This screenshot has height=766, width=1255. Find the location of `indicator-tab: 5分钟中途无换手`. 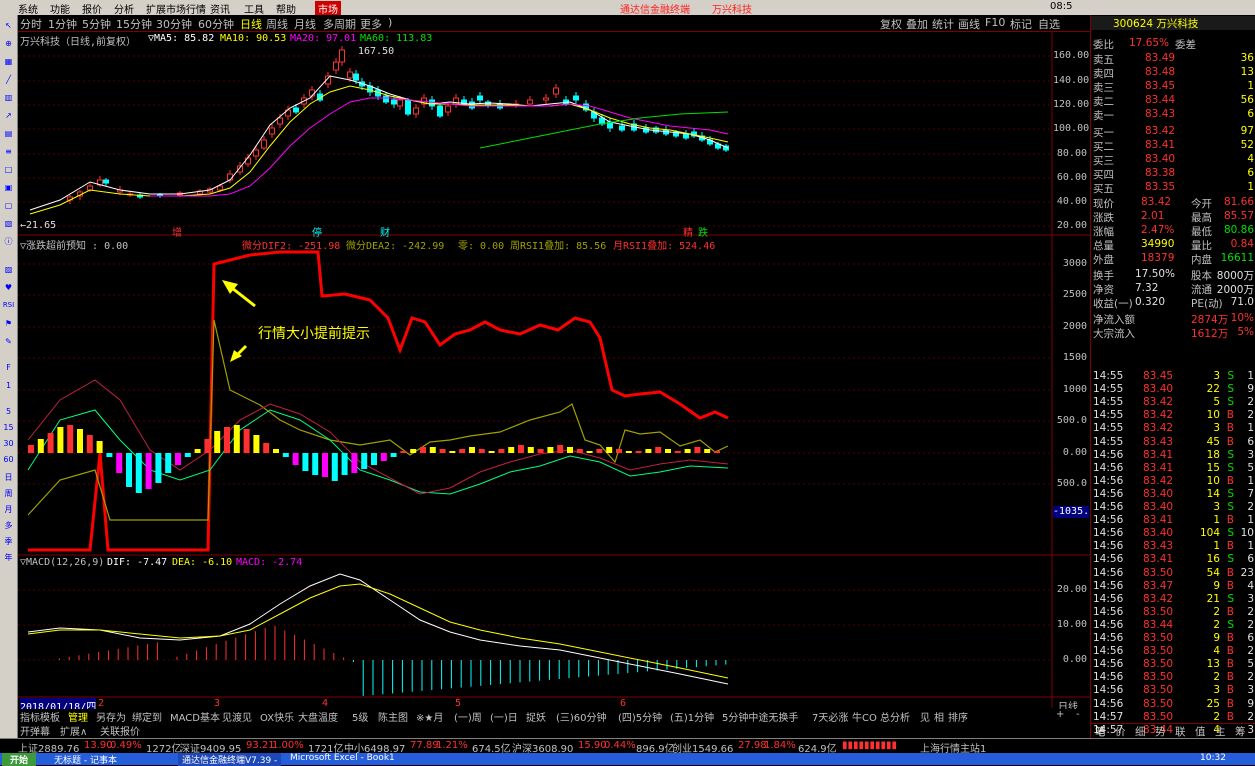

indicator-tab: 5分钟中途无换手 is located at coordinates (760, 716).